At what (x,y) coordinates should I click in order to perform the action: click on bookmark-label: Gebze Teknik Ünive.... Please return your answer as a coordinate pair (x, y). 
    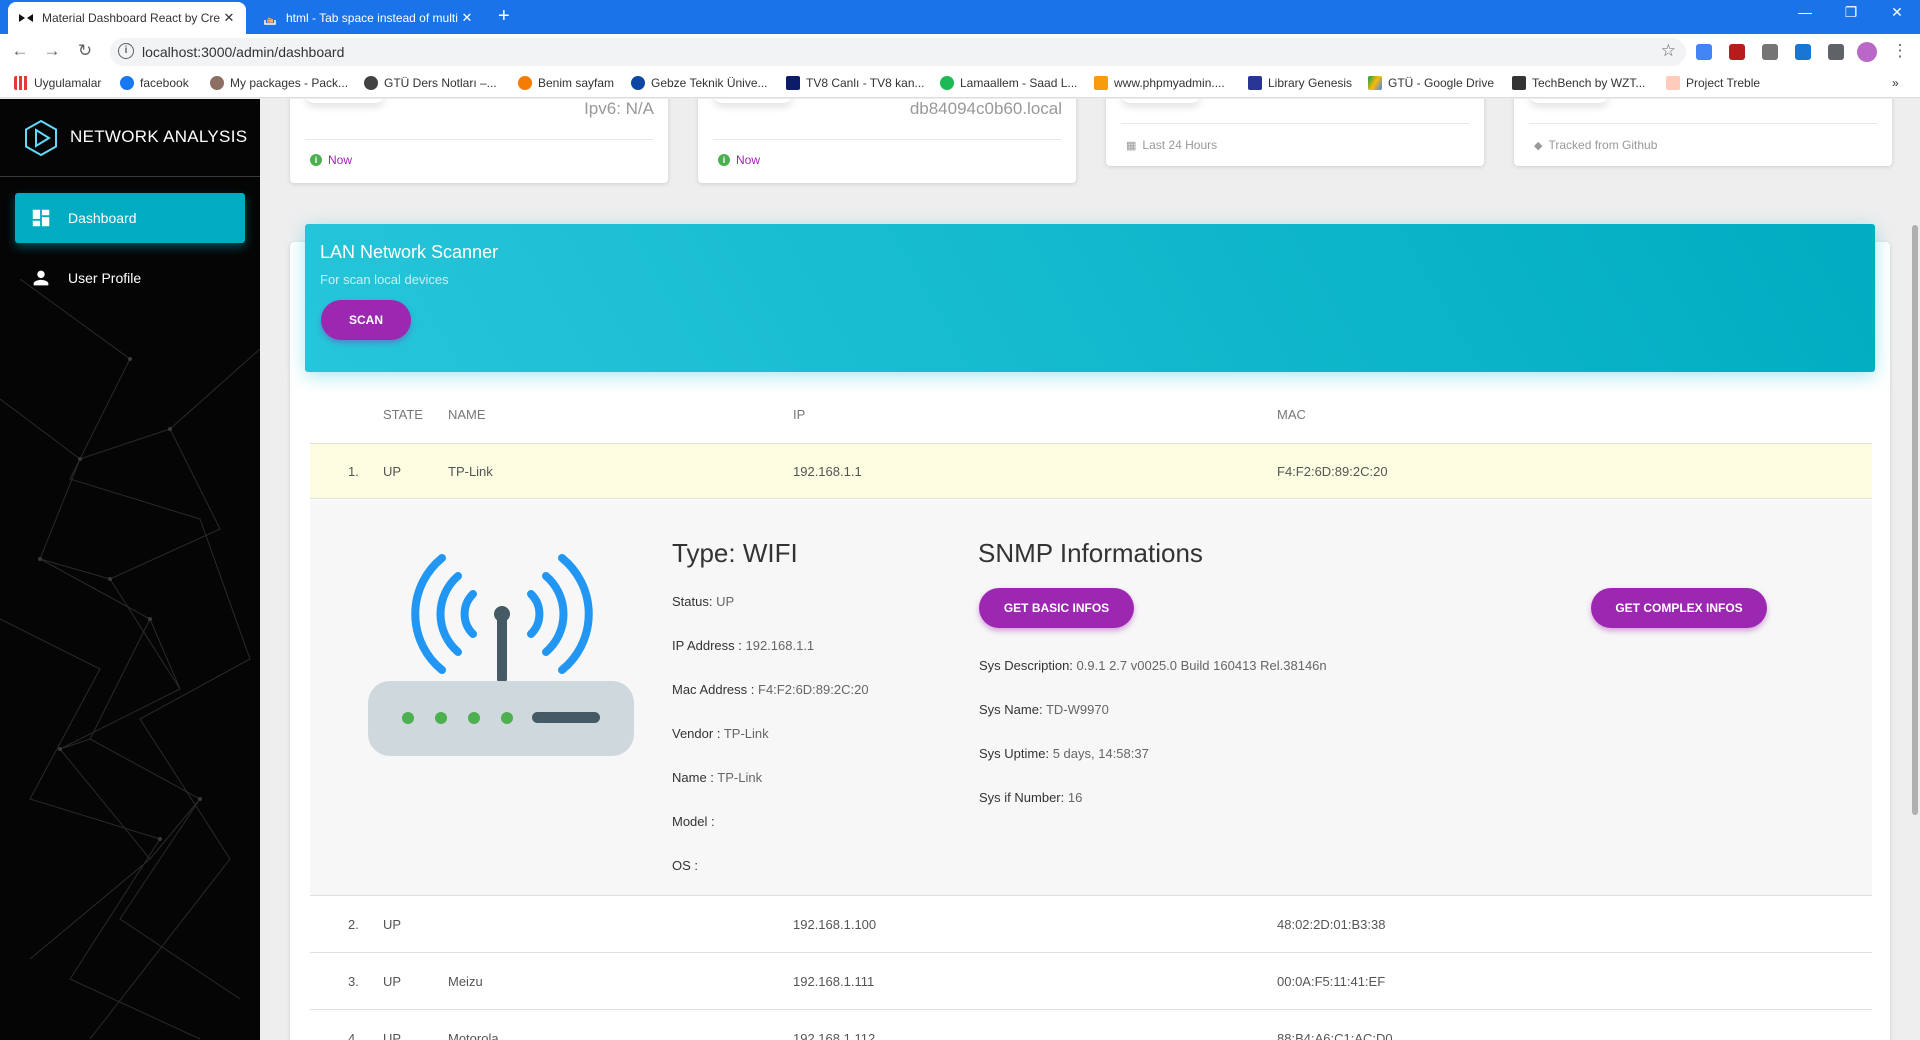
    Looking at the image, I should click on (709, 83).